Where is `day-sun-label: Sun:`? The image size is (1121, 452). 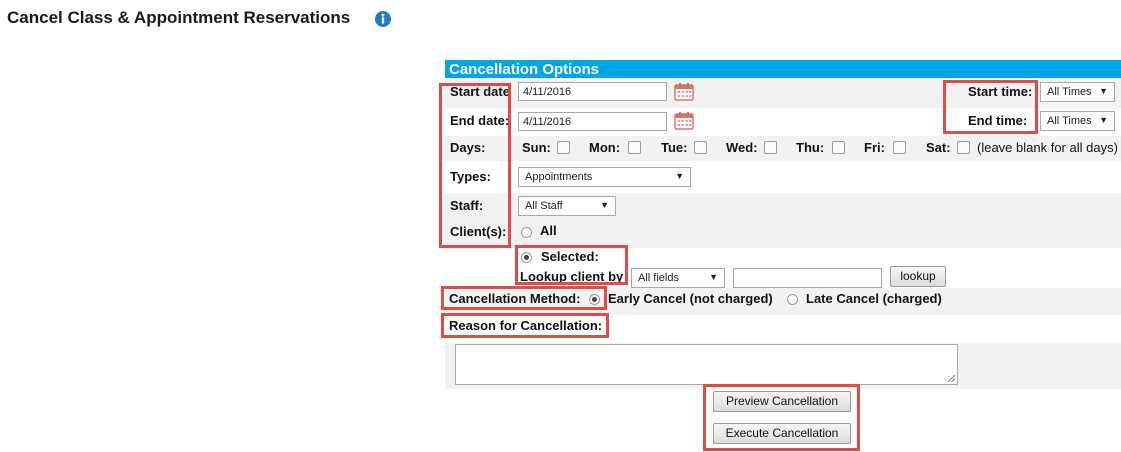 day-sun-label: Sun: is located at coordinates (536, 147).